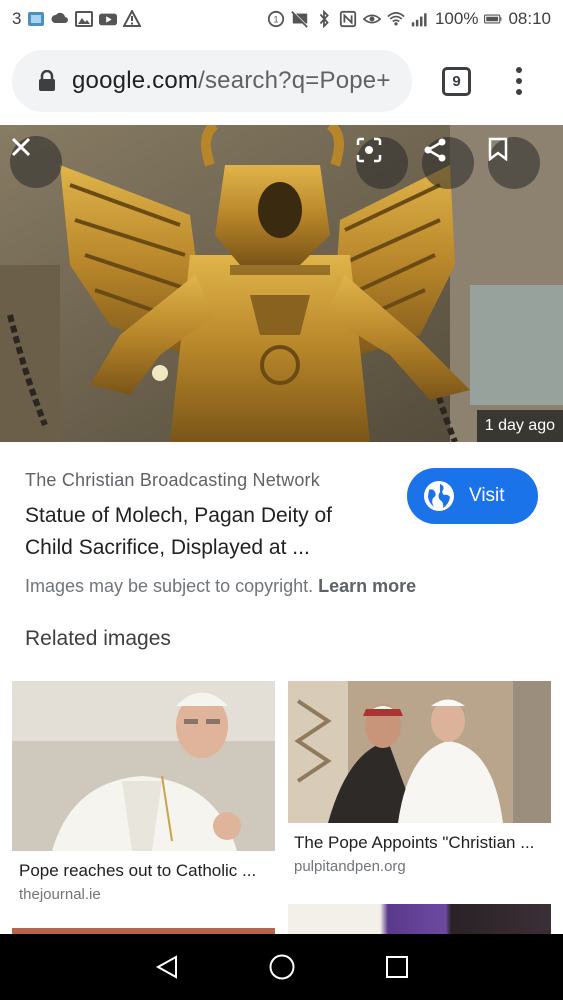 The image size is (563, 1000). I want to click on lens-search-button, so click(382, 163).